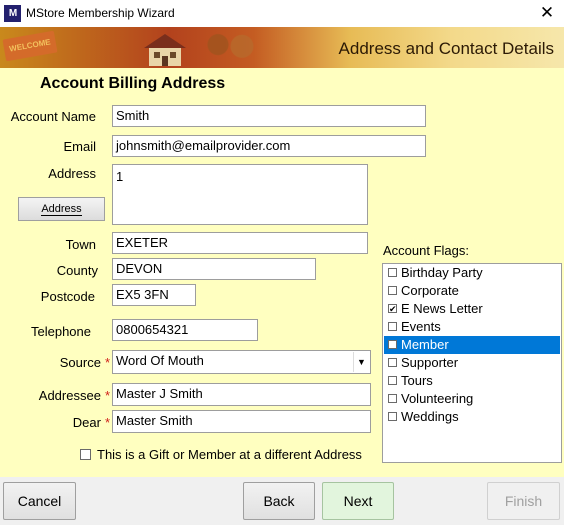 The height and width of the screenshot is (525, 564). I want to click on house-icon, so click(165, 50).